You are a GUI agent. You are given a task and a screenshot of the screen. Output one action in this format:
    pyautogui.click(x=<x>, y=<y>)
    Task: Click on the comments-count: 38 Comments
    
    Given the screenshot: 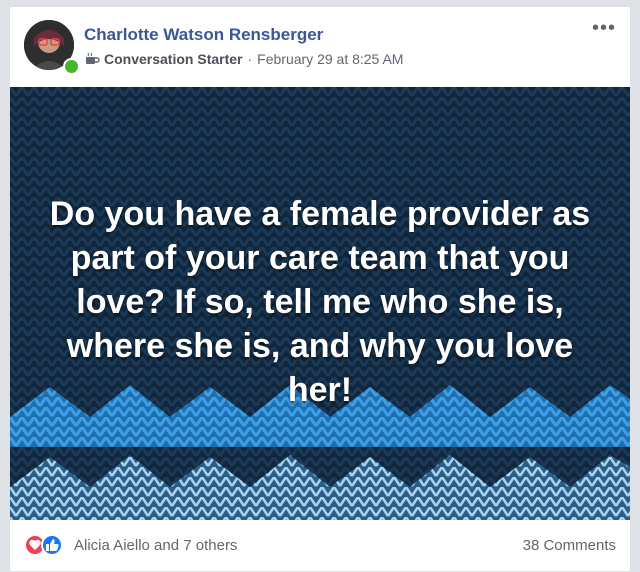 What is the action you would take?
    pyautogui.click(x=569, y=545)
    